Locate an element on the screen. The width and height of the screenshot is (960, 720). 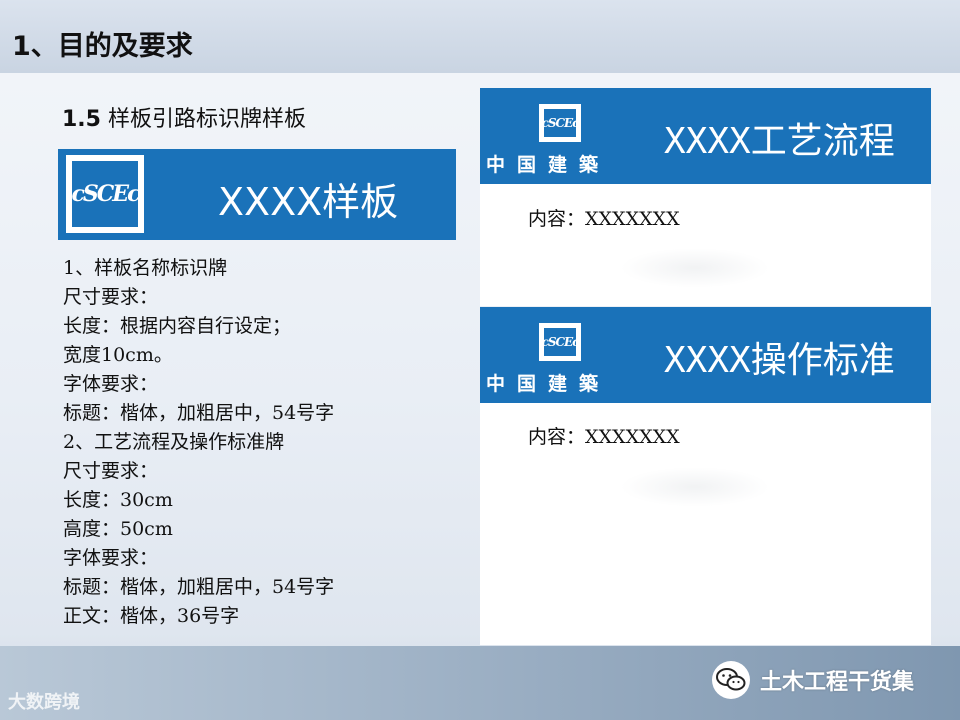
wechat-icon is located at coordinates (731, 680).